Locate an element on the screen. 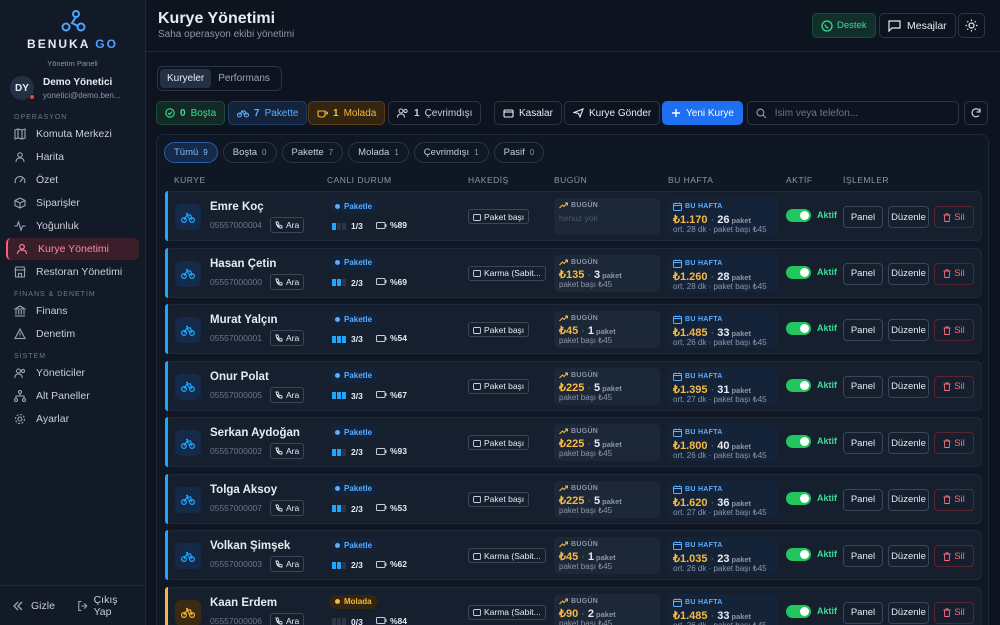 The image size is (1000, 625). sidebar-item-komuta-merkezi: Komuta Merkezi is located at coordinates (72, 134).